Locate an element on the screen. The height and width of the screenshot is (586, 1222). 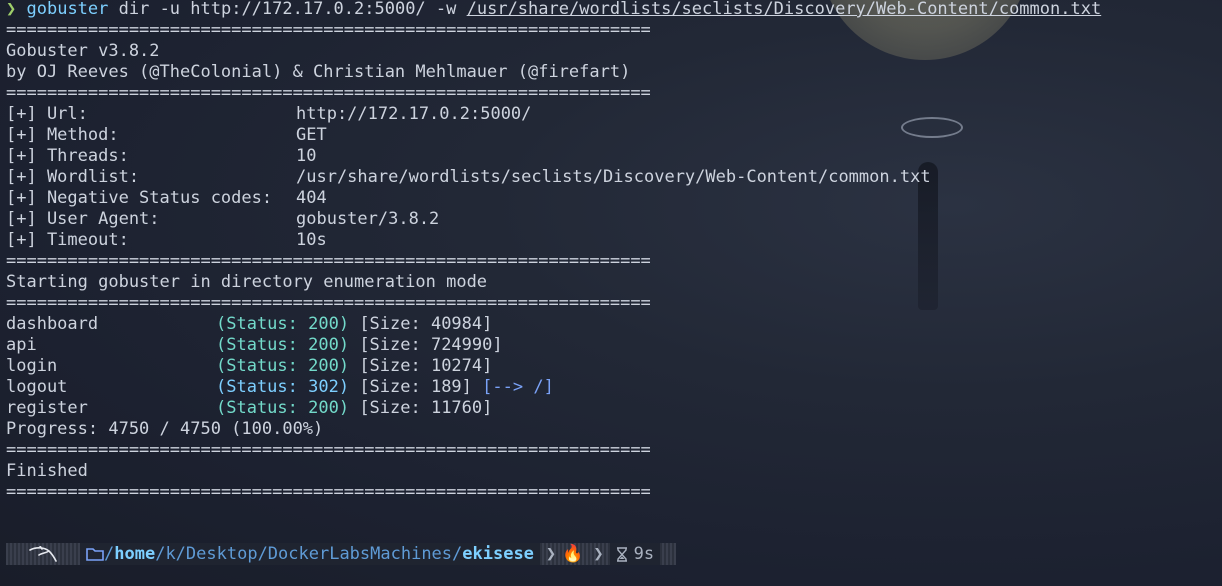
result-size: [Size: 11760] is located at coordinates (426, 408).